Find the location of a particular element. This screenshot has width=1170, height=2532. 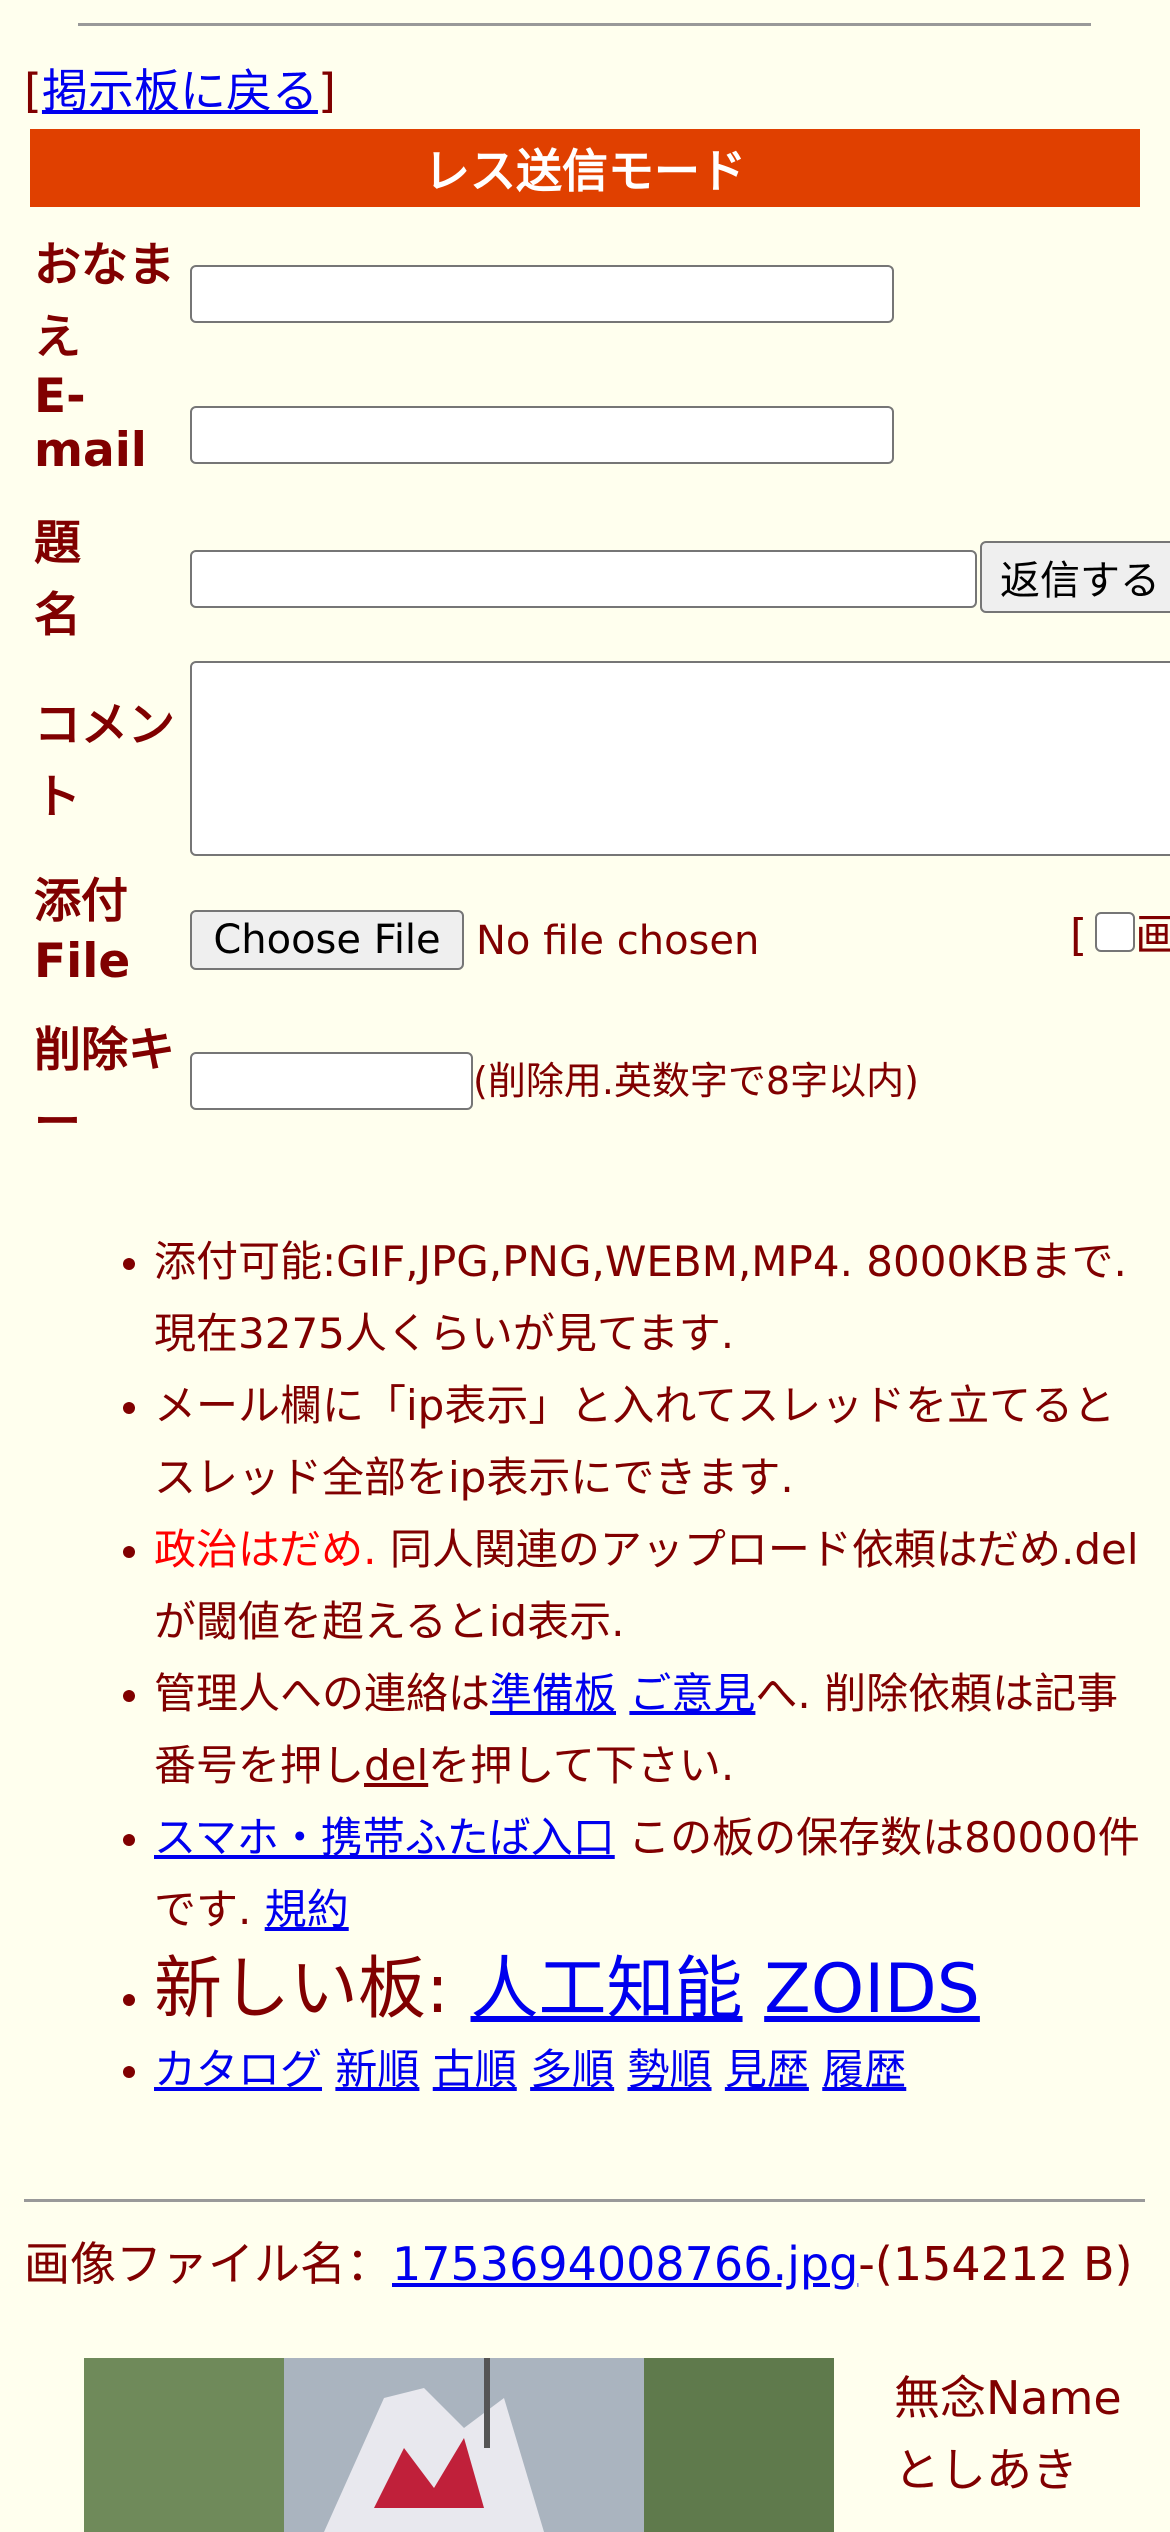

image-file-link: 1753694008766.jpg is located at coordinates (625, 2264).